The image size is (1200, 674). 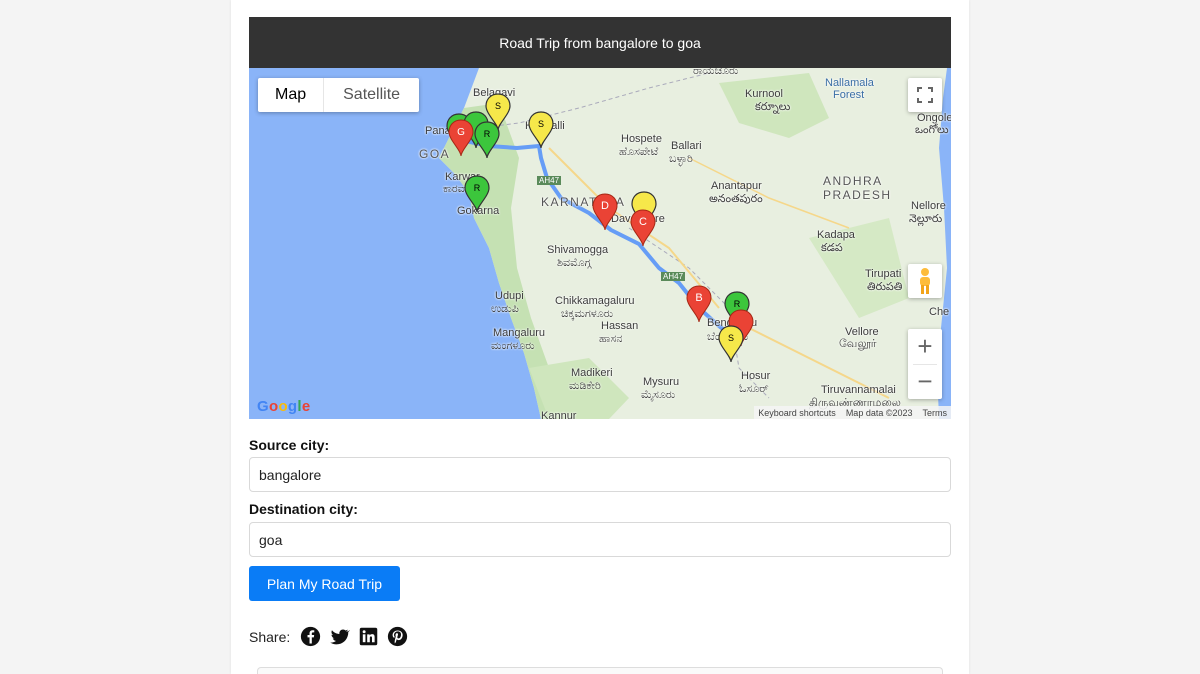 I want to click on marker-red-b: B, so click(x=699, y=304).